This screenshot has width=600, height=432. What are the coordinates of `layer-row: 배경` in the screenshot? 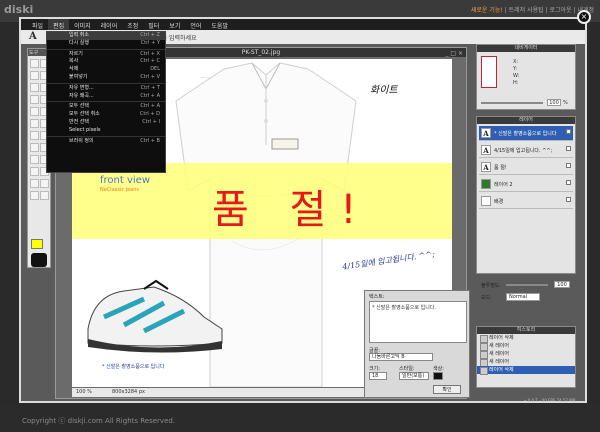 It's located at (526, 201).